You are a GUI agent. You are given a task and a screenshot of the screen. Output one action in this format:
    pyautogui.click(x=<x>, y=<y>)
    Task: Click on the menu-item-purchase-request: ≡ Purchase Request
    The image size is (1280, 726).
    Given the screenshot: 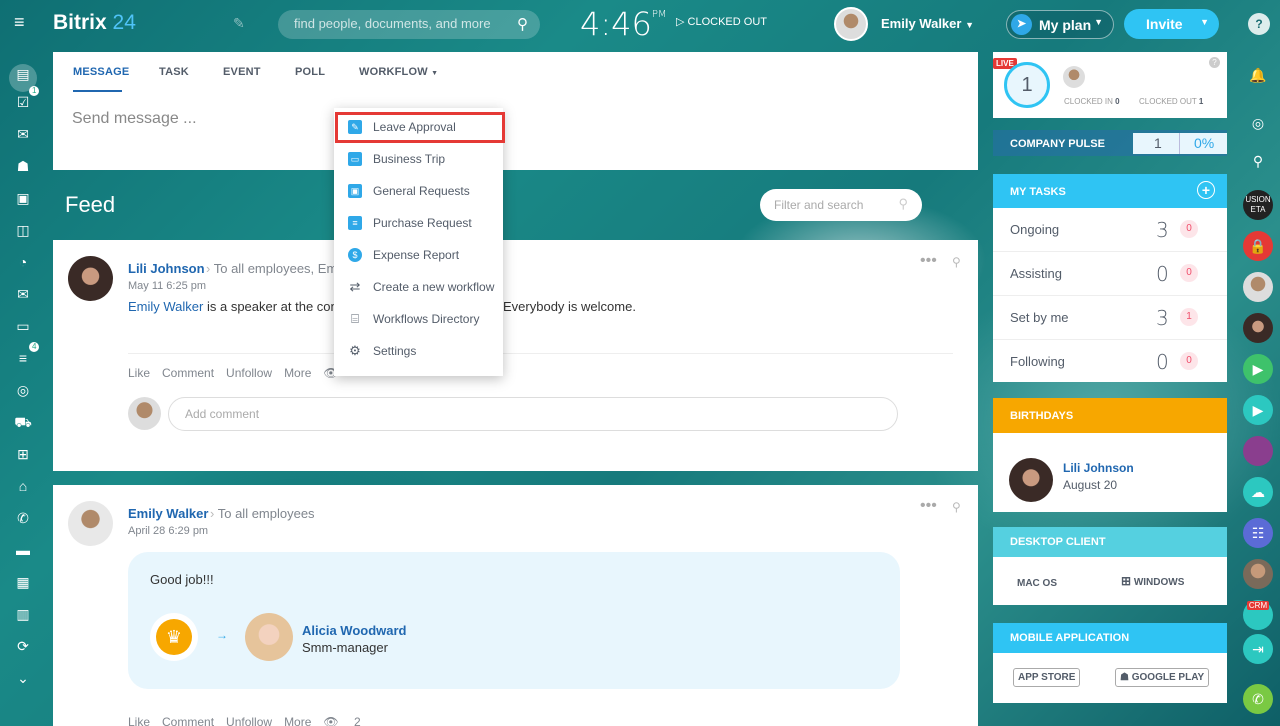 What is the action you would take?
    pyautogui.click(x=418, y=223)
    